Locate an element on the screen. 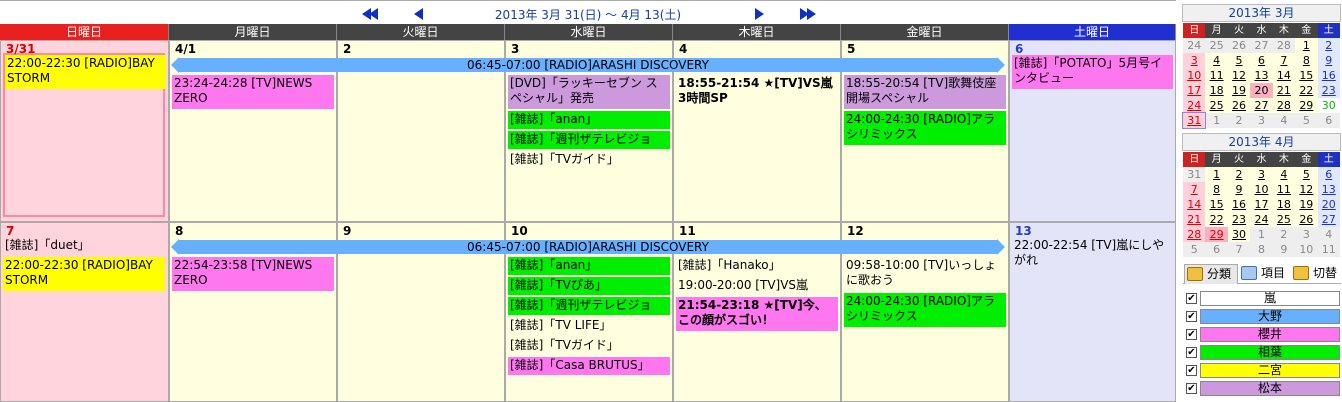  member-filter: ✔ 二宮 is located at coordinates (1261, 370).